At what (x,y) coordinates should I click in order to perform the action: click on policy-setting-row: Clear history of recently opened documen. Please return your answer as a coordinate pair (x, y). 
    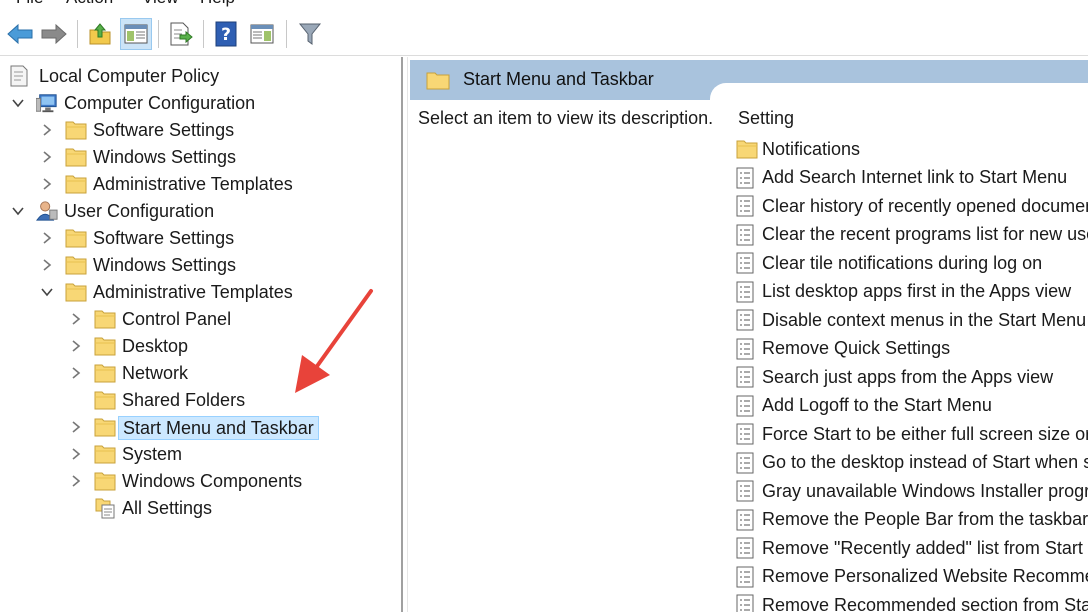
    Looking at the image, I should click on (912, 206).